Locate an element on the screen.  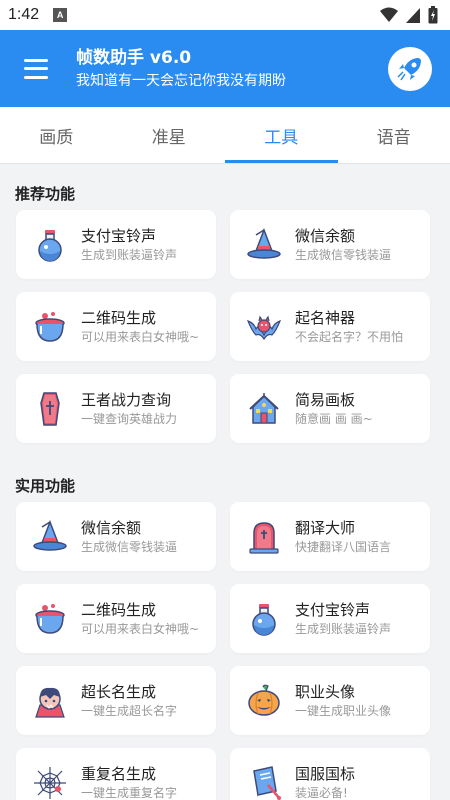
section-title: 推荐功能 is located at coordinates (45, 193).